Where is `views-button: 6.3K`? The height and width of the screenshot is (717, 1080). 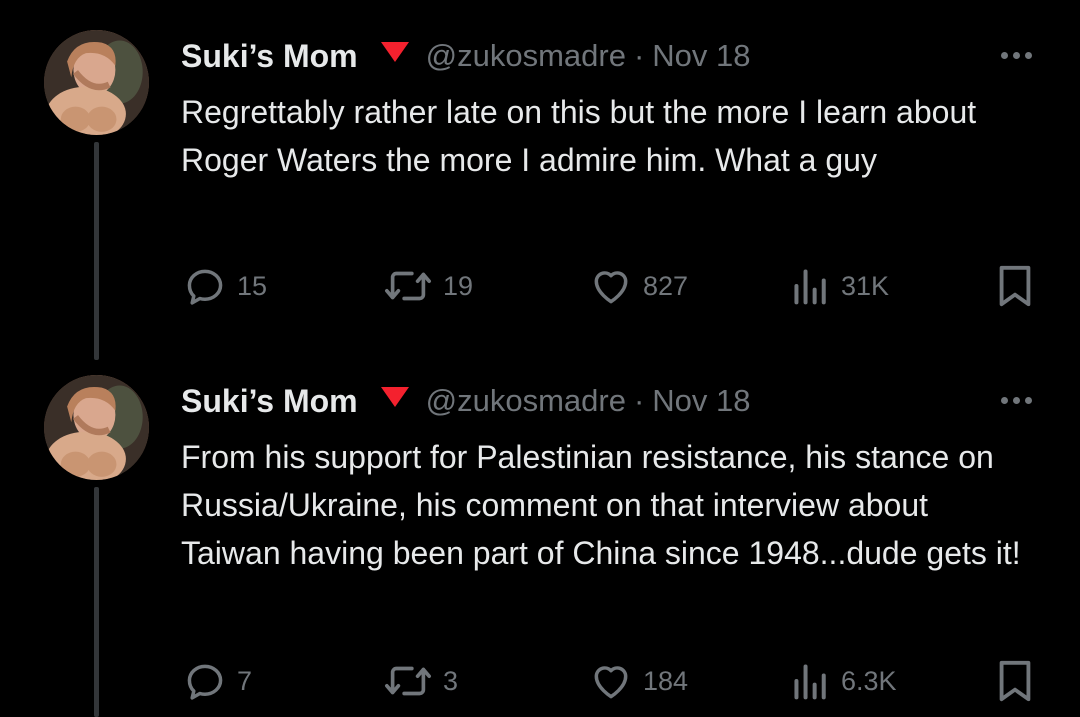 views-button: 6.3K is located at coordinates (844, 681).